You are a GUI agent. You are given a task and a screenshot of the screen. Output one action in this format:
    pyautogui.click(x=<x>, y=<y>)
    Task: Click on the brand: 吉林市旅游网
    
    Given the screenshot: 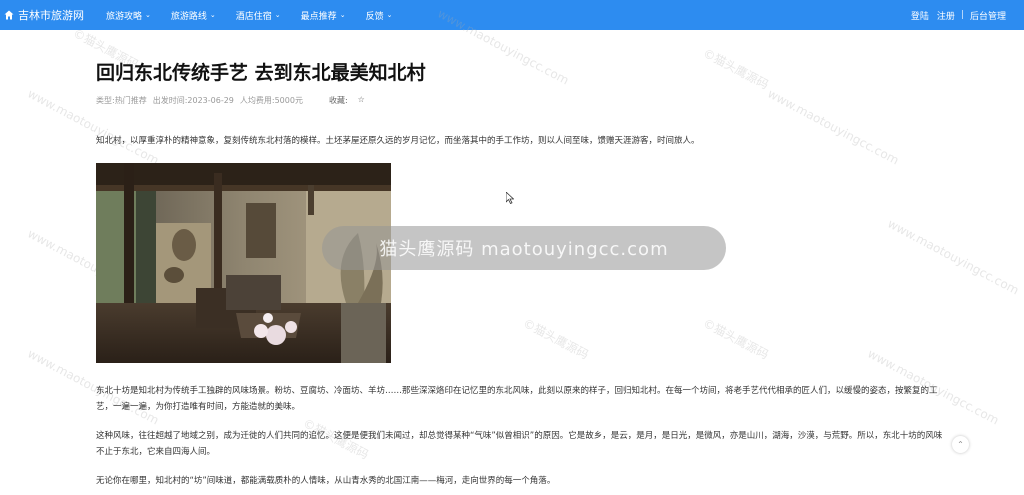 What is the action you would take?
    pyautogui.click(x=44, y=15)
    